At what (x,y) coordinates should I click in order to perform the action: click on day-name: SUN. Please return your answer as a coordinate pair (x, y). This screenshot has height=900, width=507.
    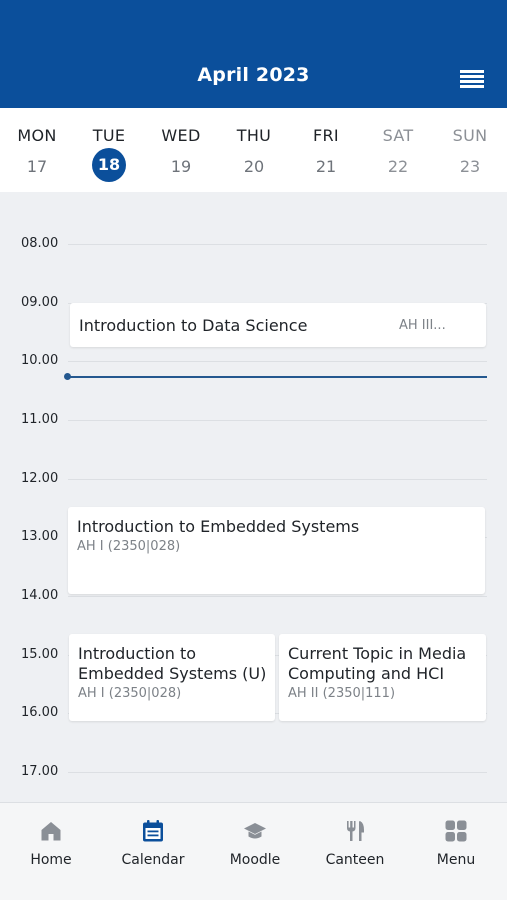
    Looking at the image, I should click on (470, 135).